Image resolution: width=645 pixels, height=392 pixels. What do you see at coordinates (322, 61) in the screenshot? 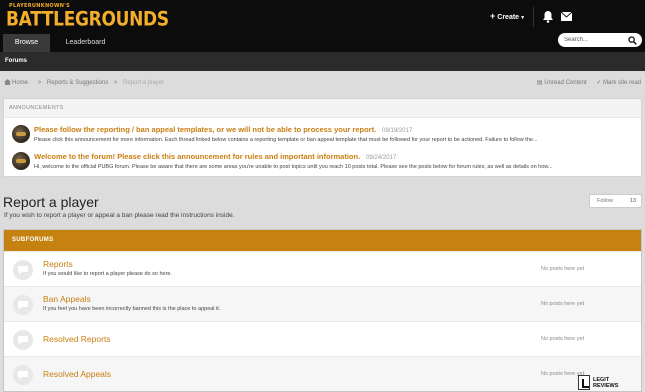
I see `forums-subnav: Forums` at bounding box center [322, 61].